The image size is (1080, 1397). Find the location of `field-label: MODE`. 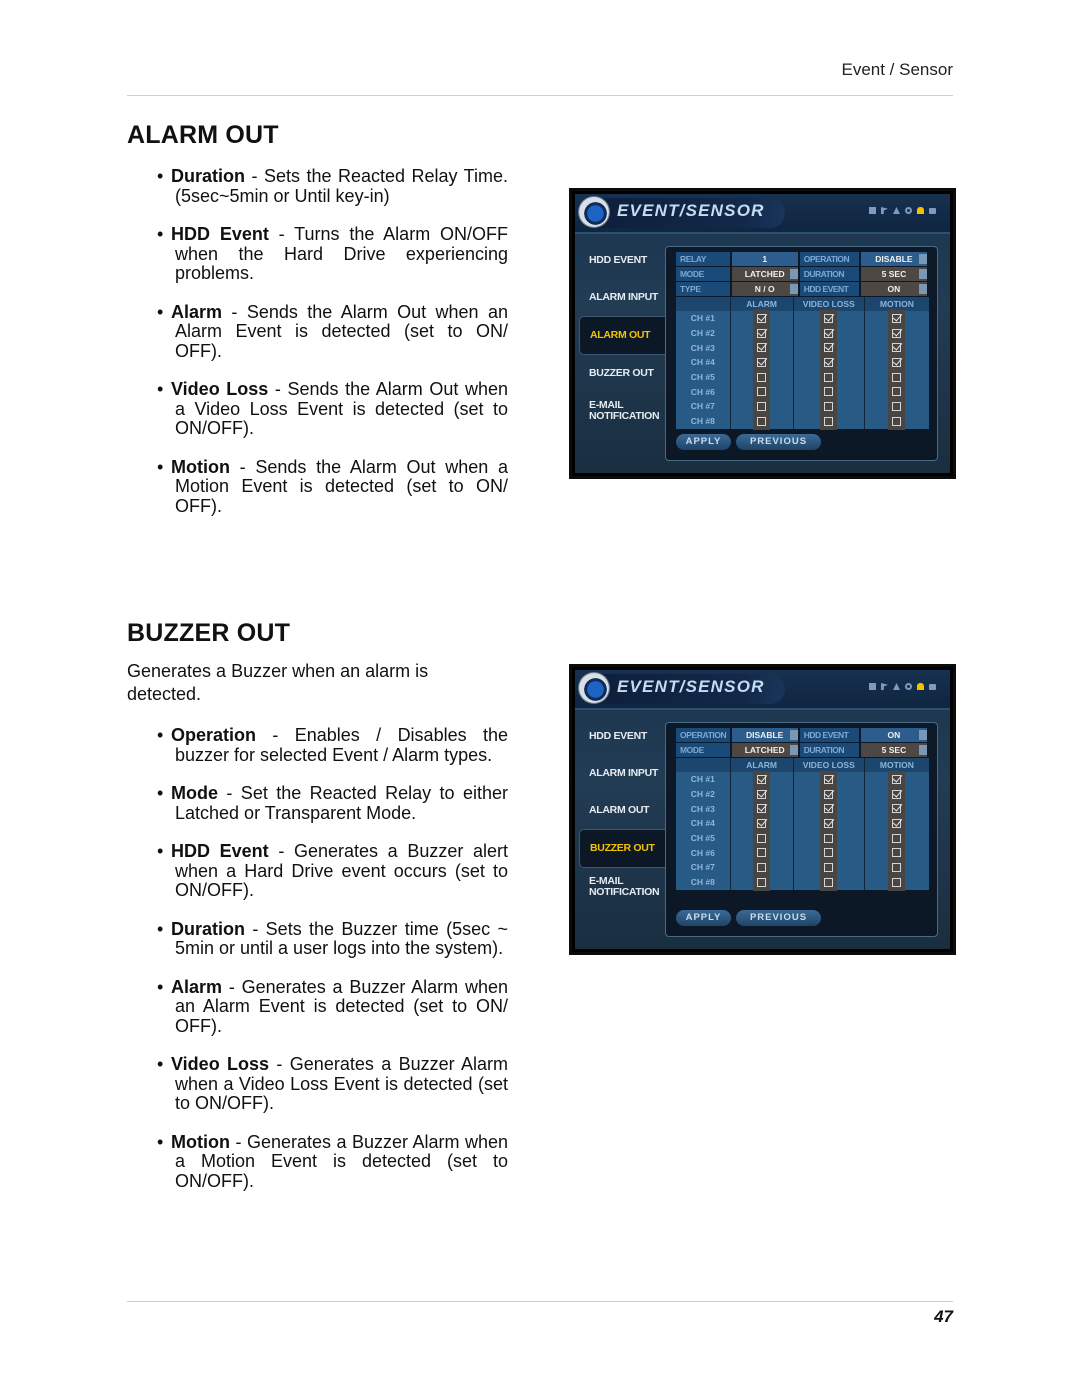

field-label: MODE is located at coordinates (703, 274).